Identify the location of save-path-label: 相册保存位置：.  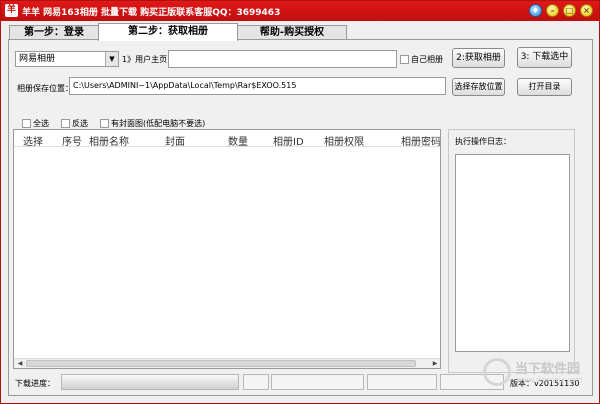
(45, 88).